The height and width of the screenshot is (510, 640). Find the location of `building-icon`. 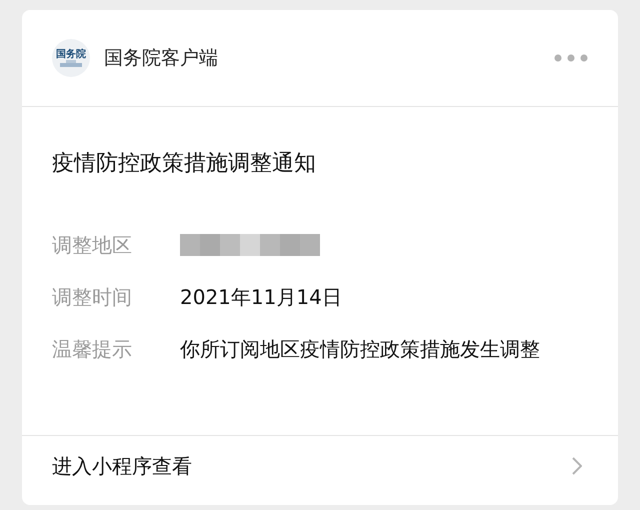

building-icon is located at coordinates (71, 63).